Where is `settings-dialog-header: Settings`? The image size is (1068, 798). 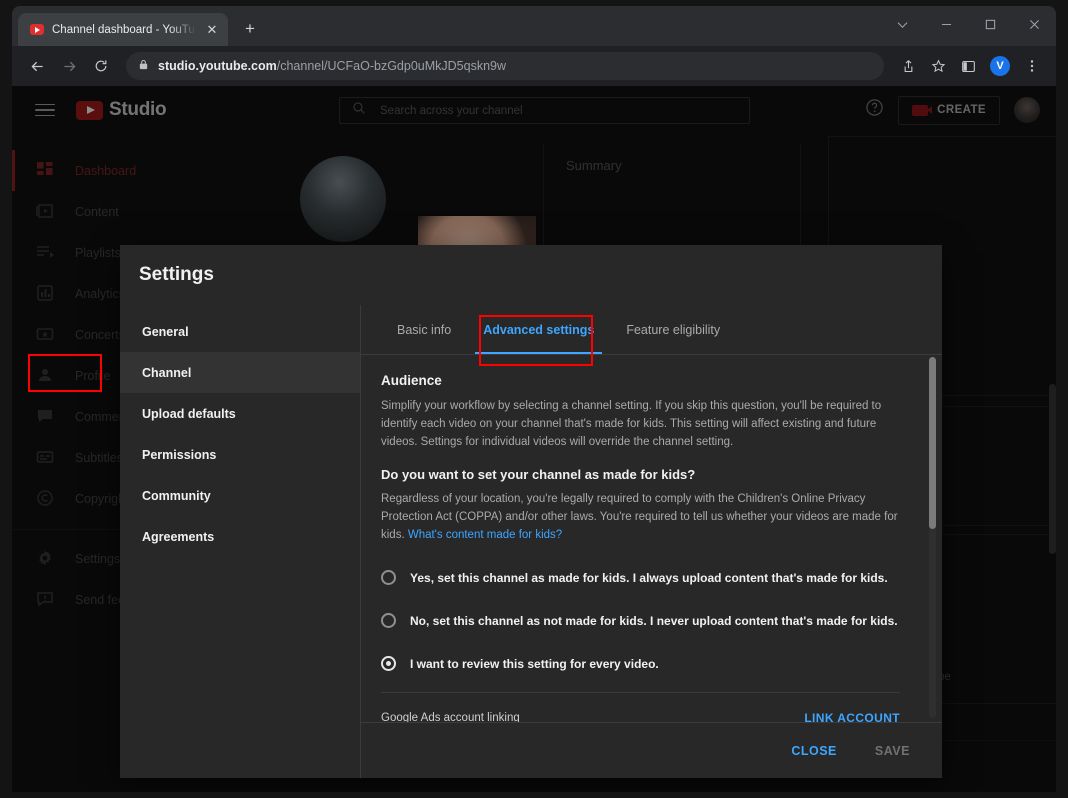 settings-dialog-header: Settings is located at coordinates (531, 275).